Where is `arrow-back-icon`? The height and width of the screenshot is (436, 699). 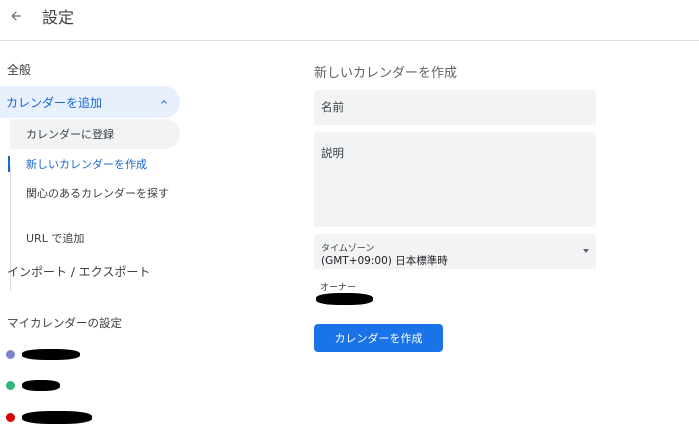
arrow-back-icon is located at coordinates (16, 16).